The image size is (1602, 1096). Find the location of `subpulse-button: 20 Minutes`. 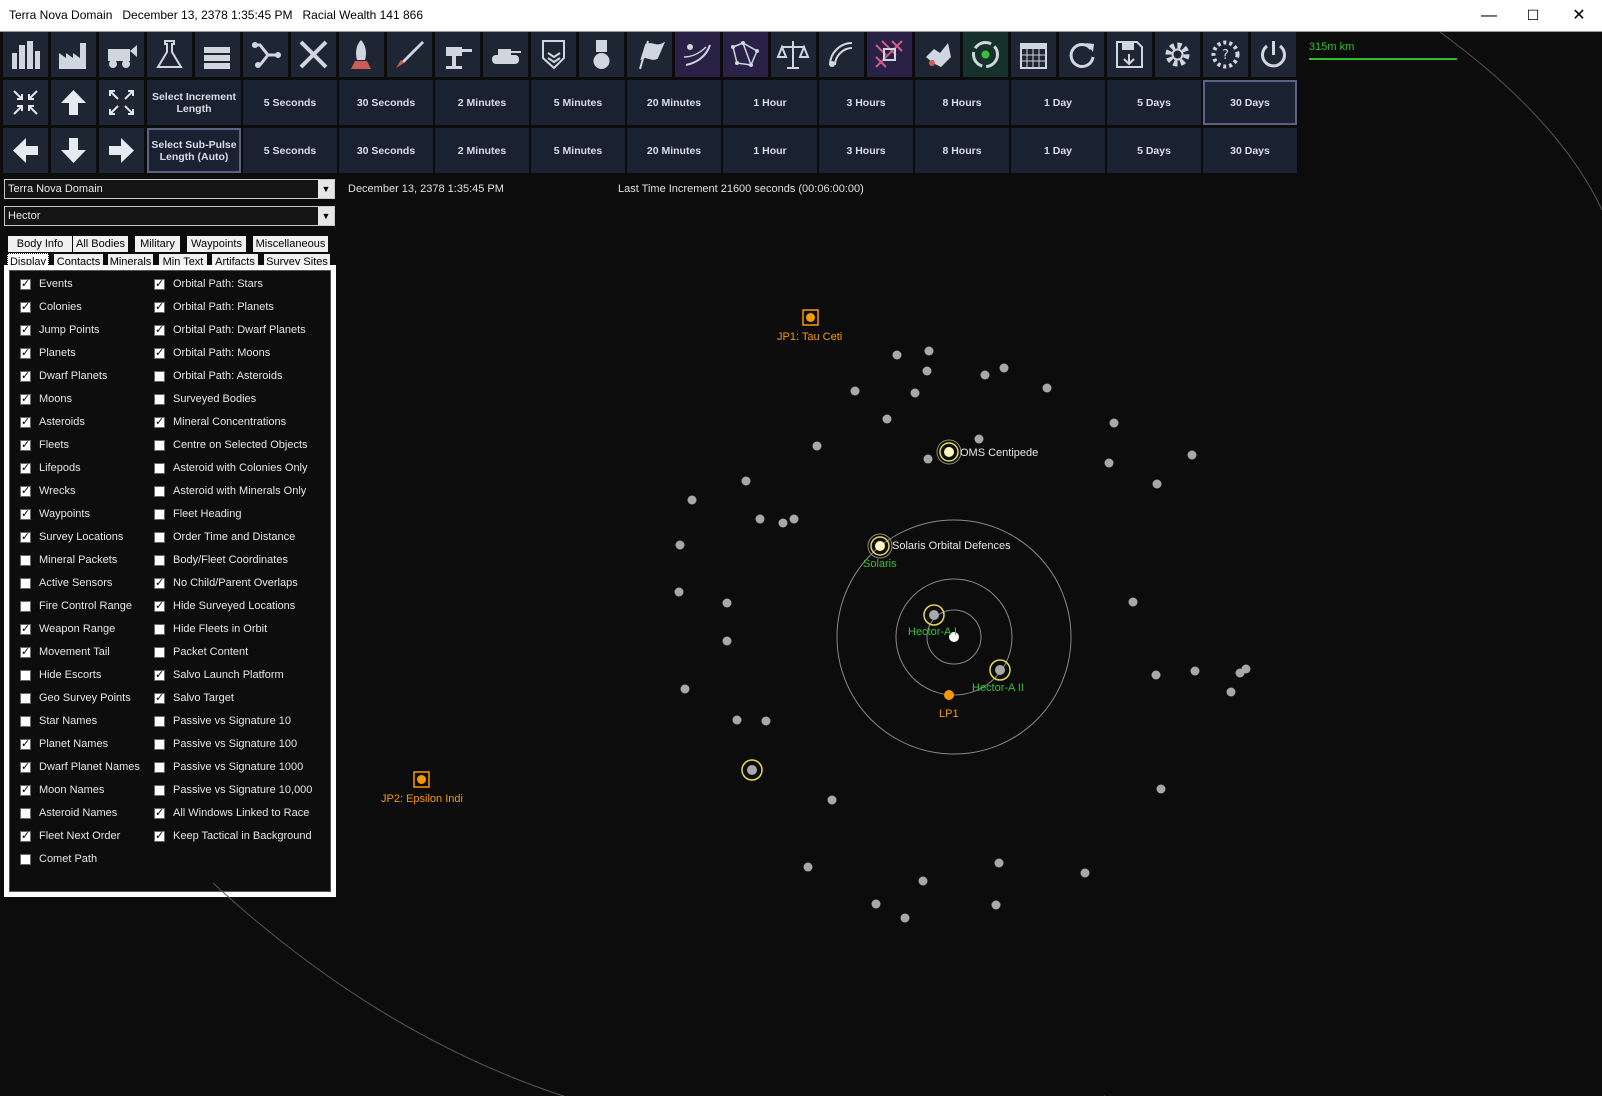

subpulse-button: 20 Minutes is located at coordinates (674, 150).